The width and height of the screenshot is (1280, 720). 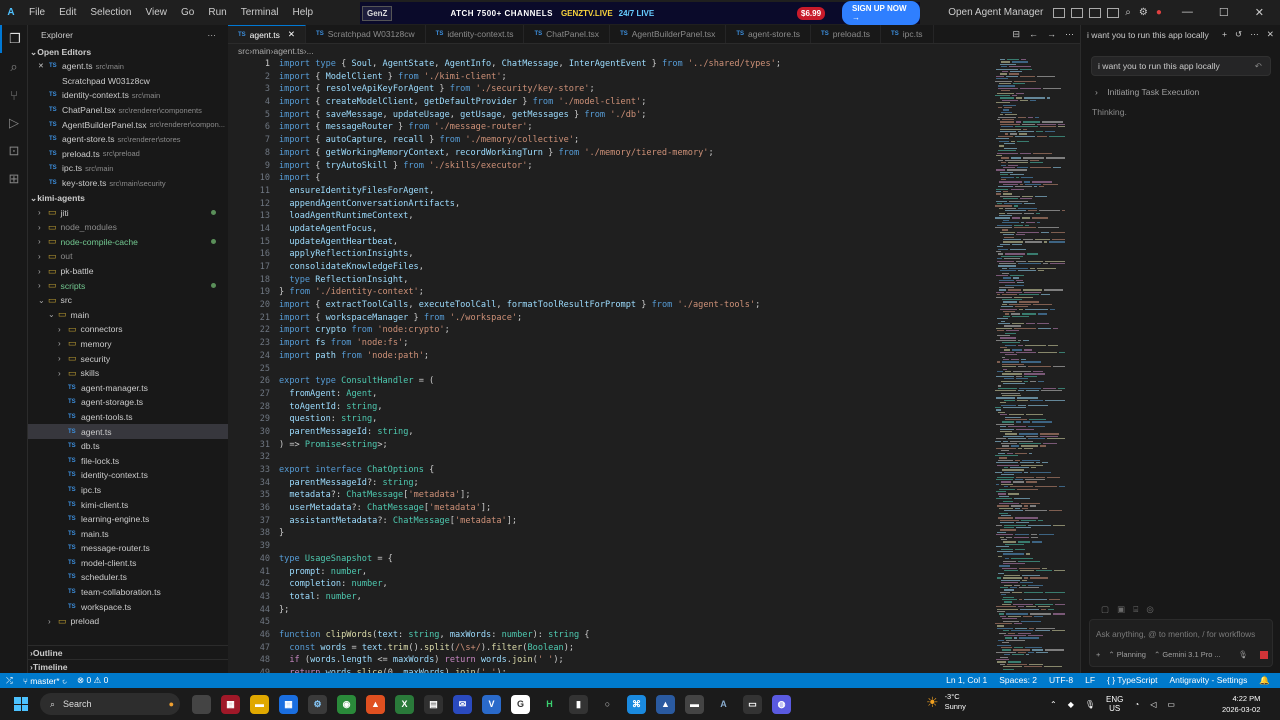 What do you see at coordinates (21, 704) in the screenshot?
I see `windows-start-icon` at bounding box center [21, 704].